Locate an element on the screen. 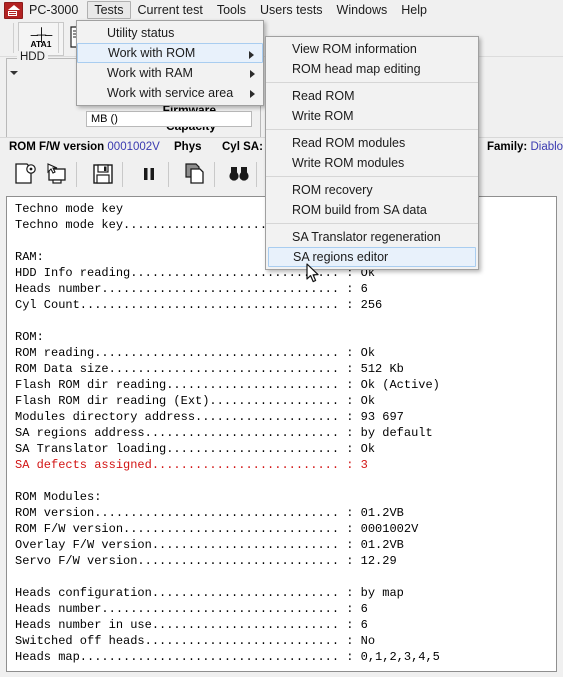 This screenshot has height=677, width=563. hdd-panel-legend: HDD is located at coordinates (32, 57).